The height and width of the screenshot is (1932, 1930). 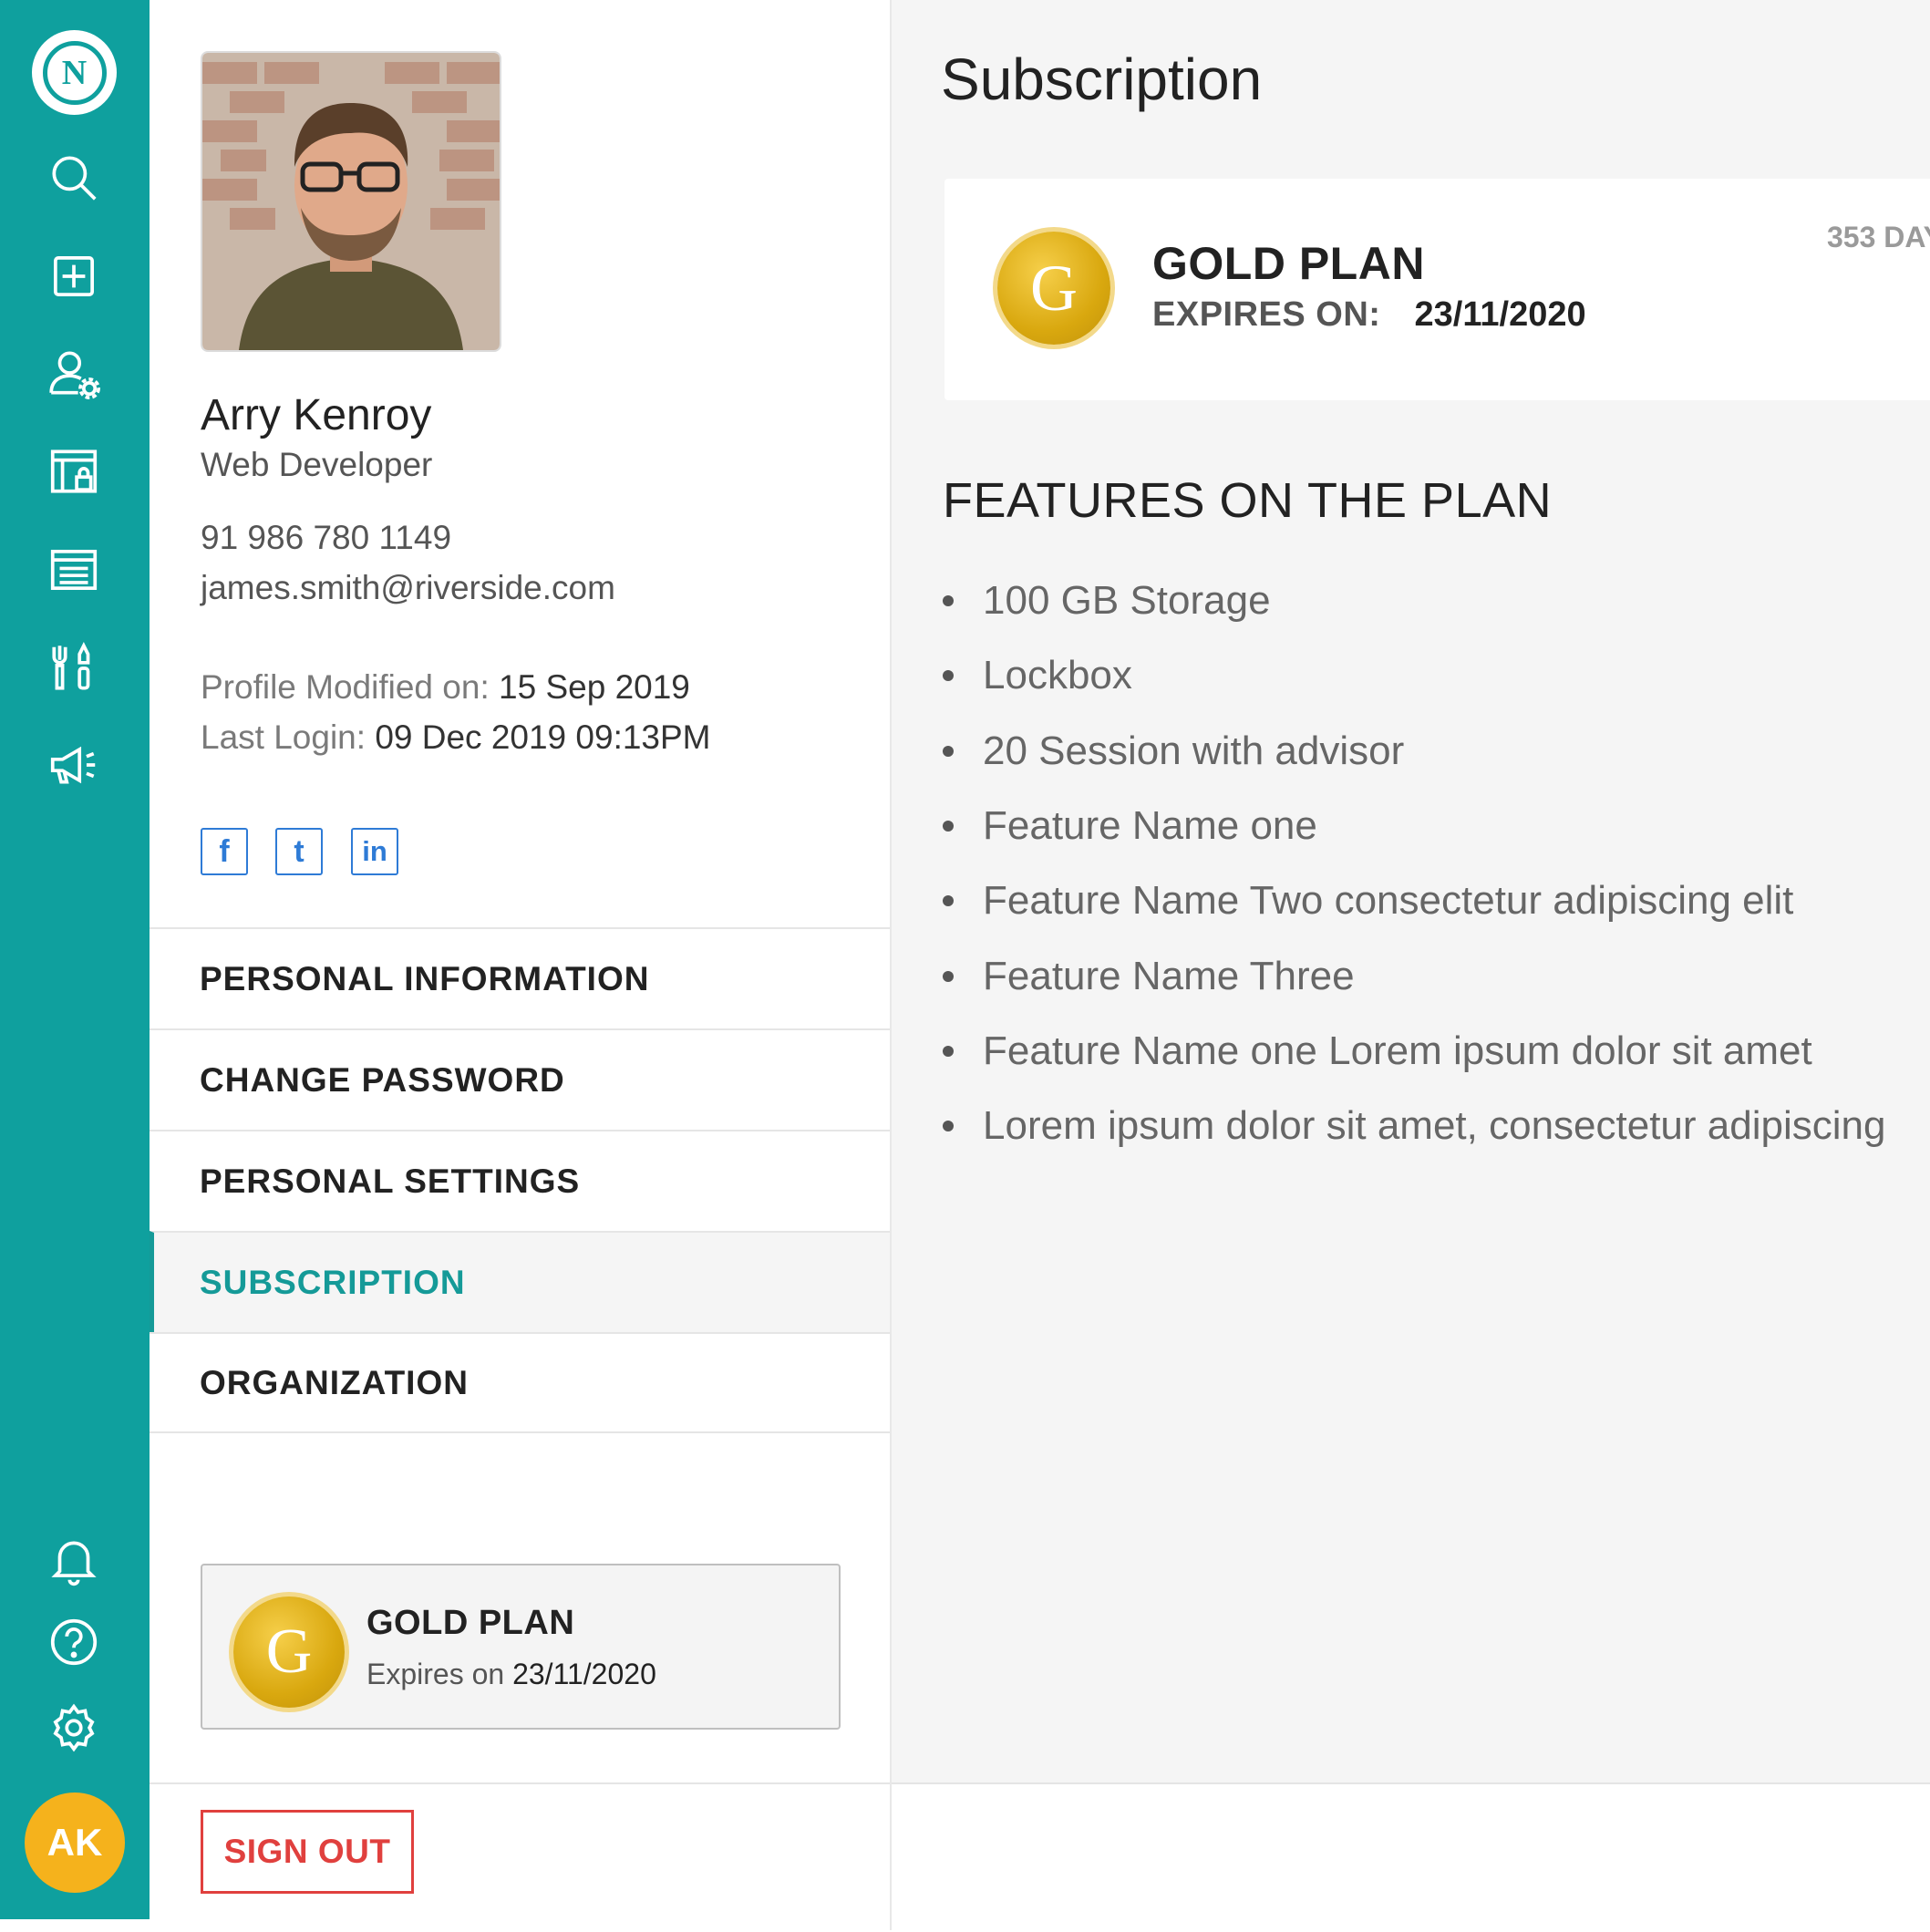 I want to click on menu-item-organization: ORGANIZATION, so click(x=520, y=1382).